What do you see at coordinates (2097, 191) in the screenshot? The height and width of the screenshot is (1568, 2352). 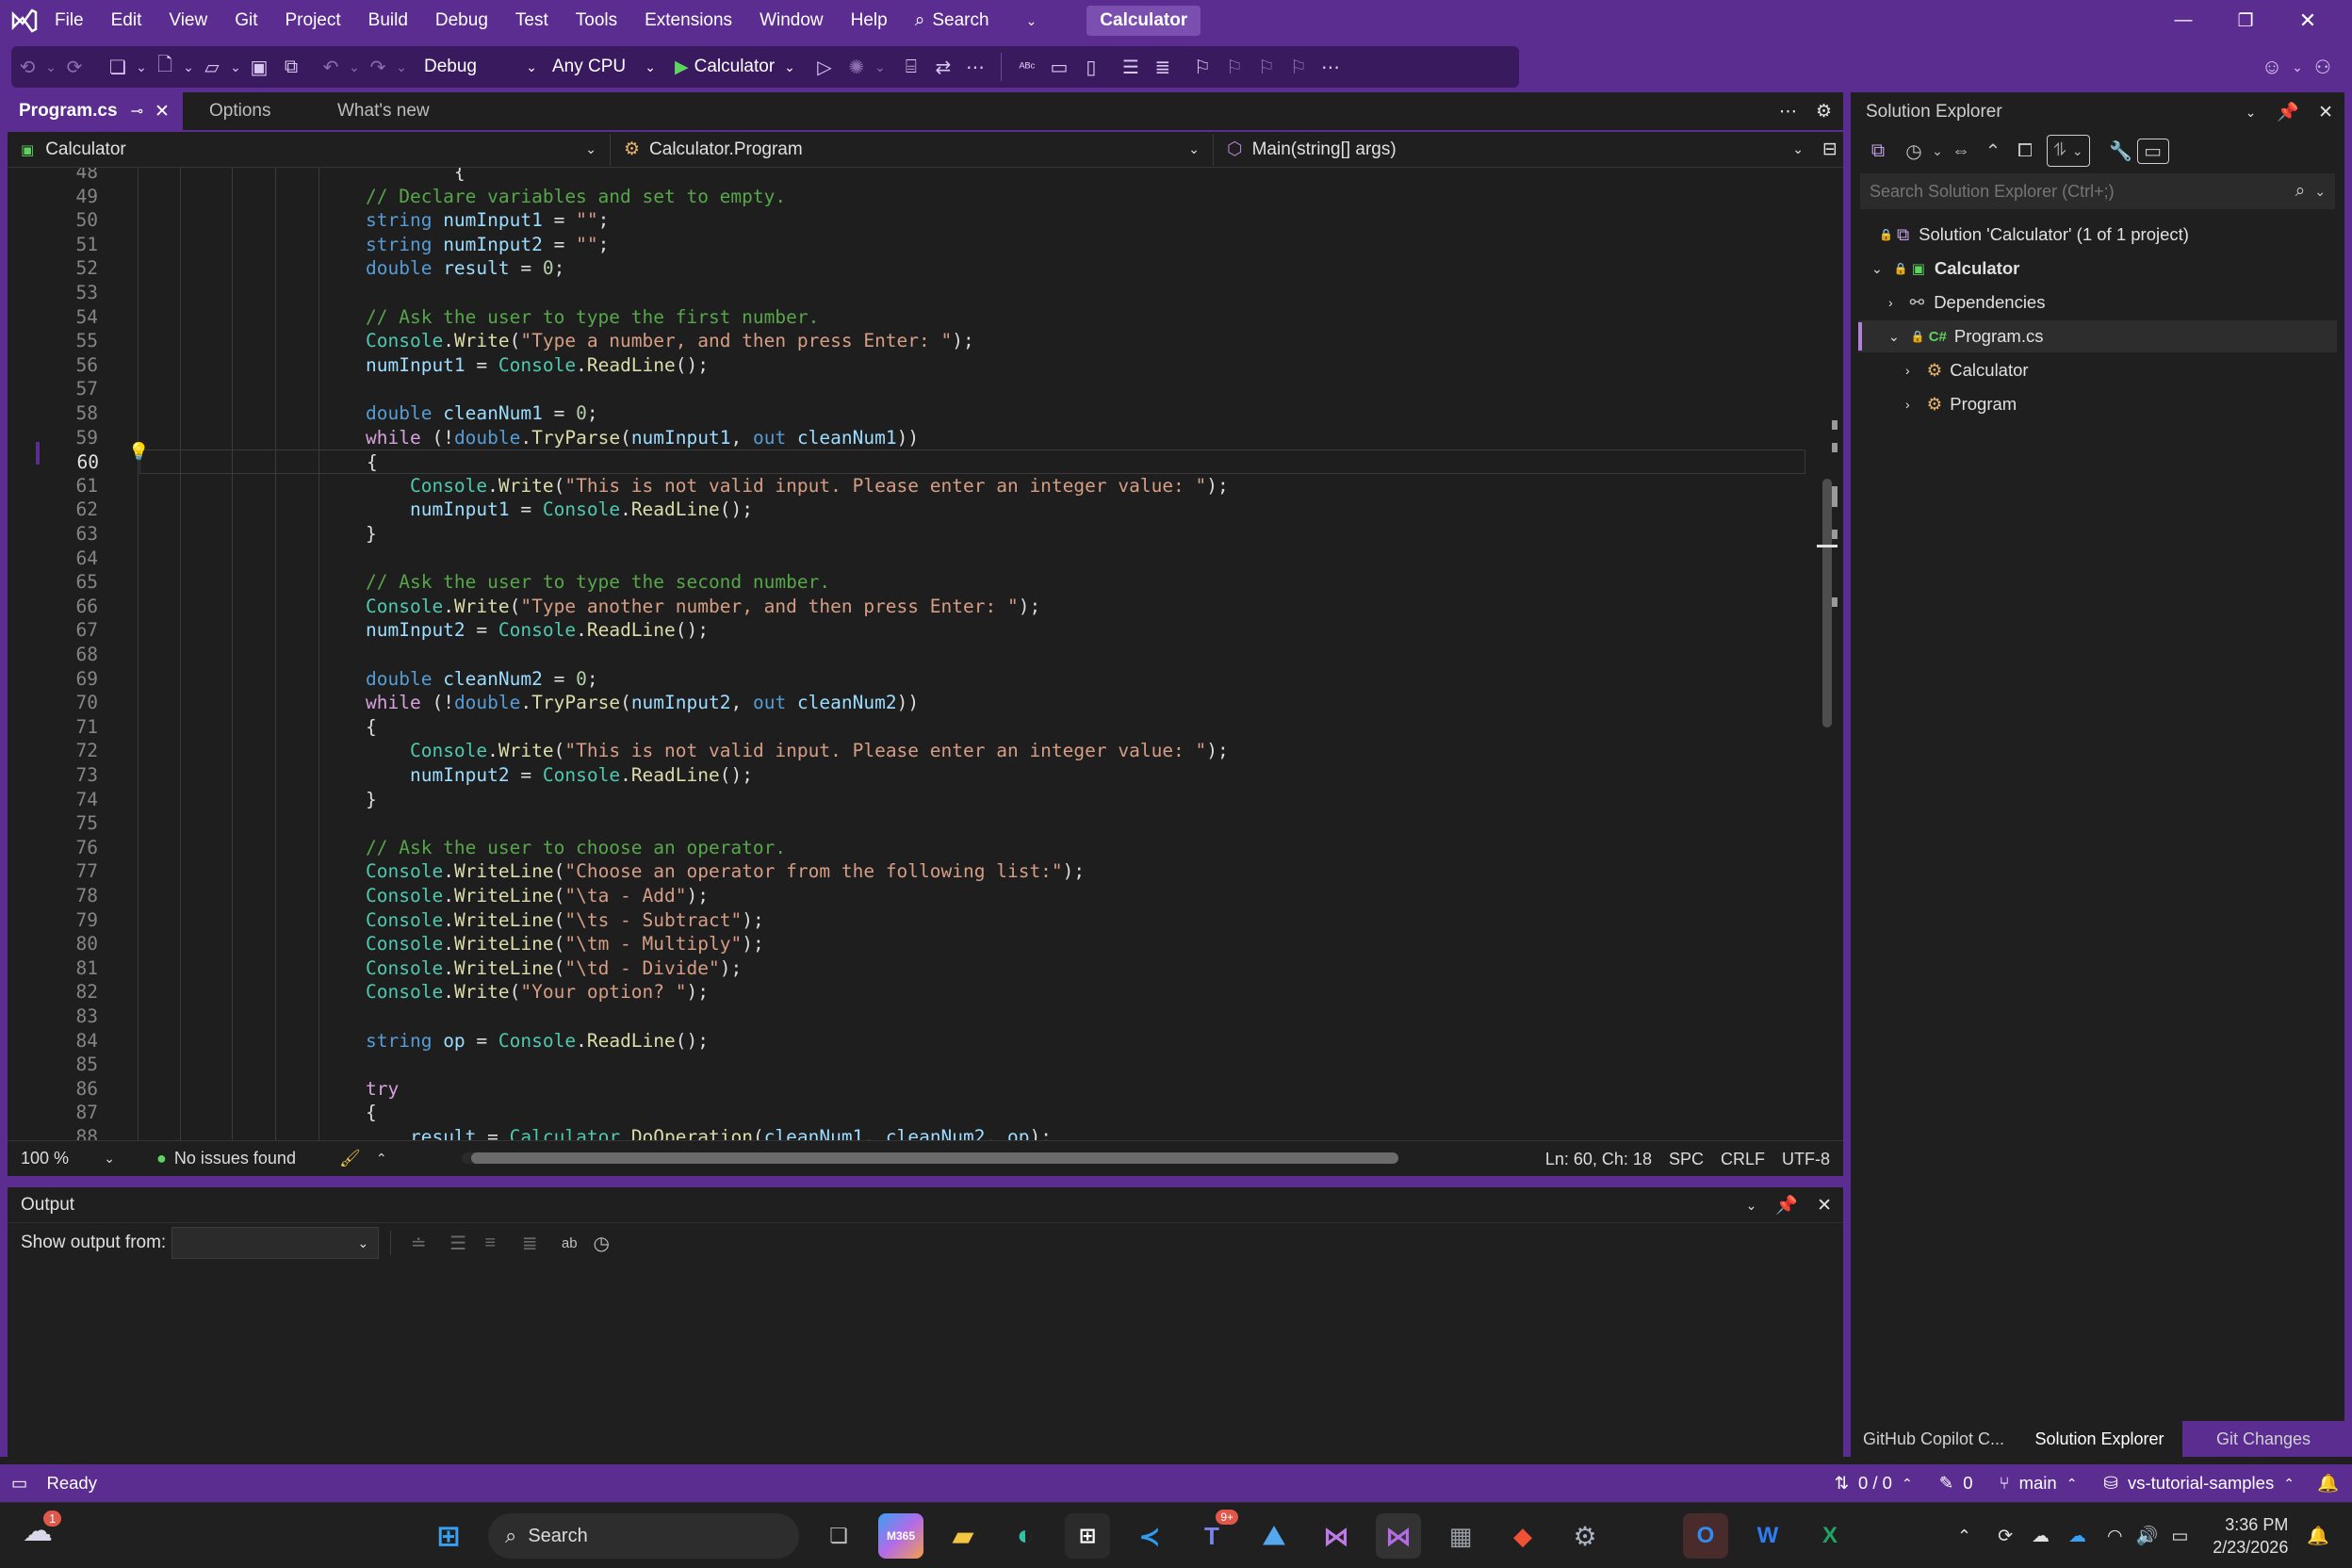 I see `solution-search-box: ⌕ ⌄` at bounding box center [2097, 191].